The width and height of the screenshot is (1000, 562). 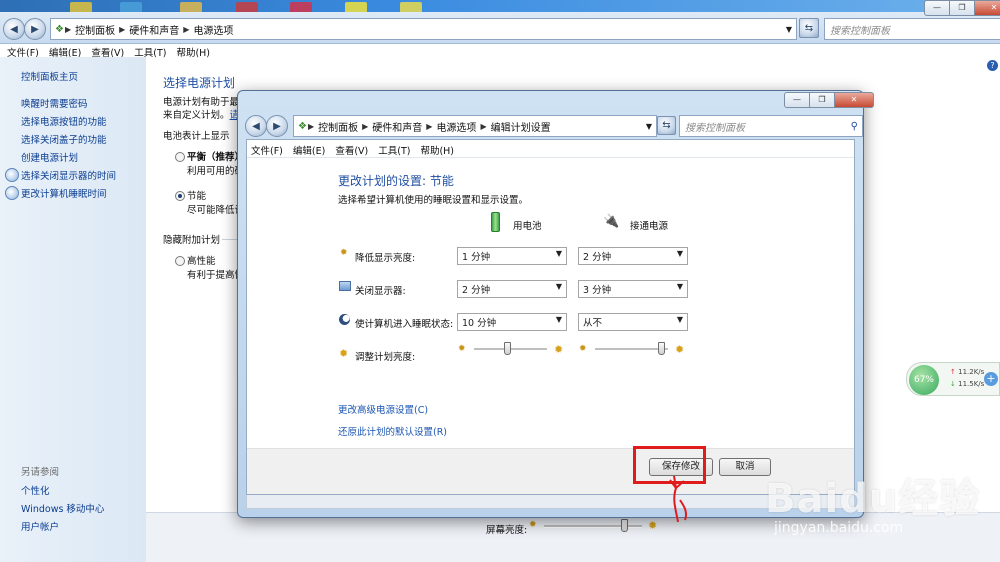 I want to click on see-also-heading: 另请参阅, so click(x=40, y=472).